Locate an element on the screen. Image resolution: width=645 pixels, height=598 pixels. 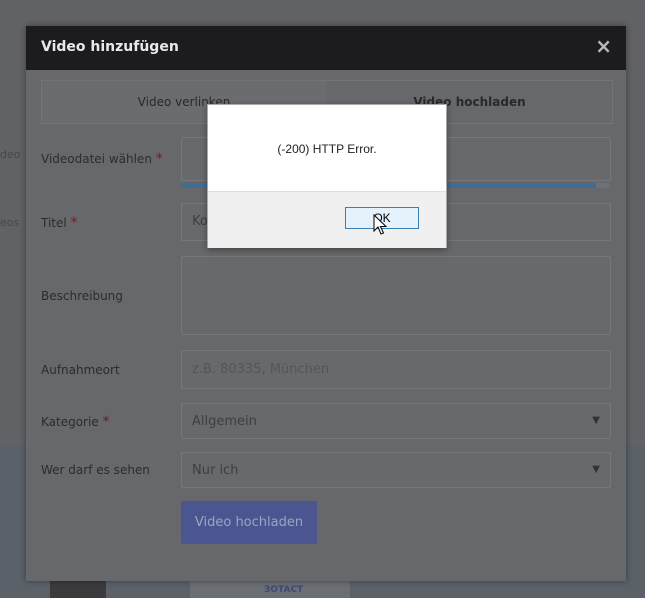
category-value: Allgemein is located at coordinates (224, 421).